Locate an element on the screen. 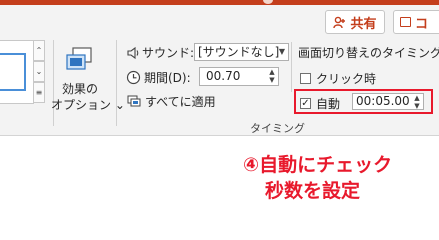 The width and height of the screenshot is (439, 240). clock-icon is located at coordinates (133, 77).